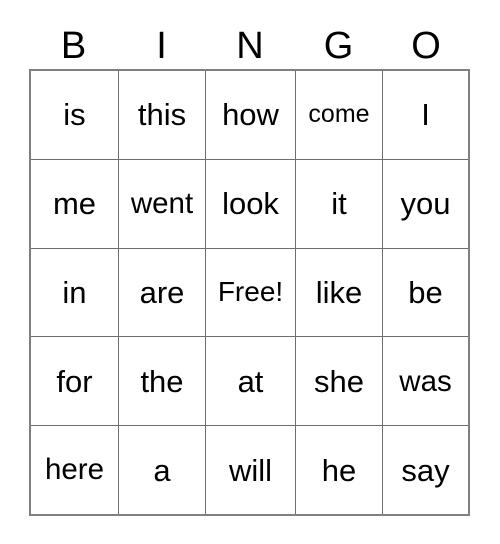 The image size is (500, 544). I want to click on bingo-row: in are Free! like be, so click(249, 292).